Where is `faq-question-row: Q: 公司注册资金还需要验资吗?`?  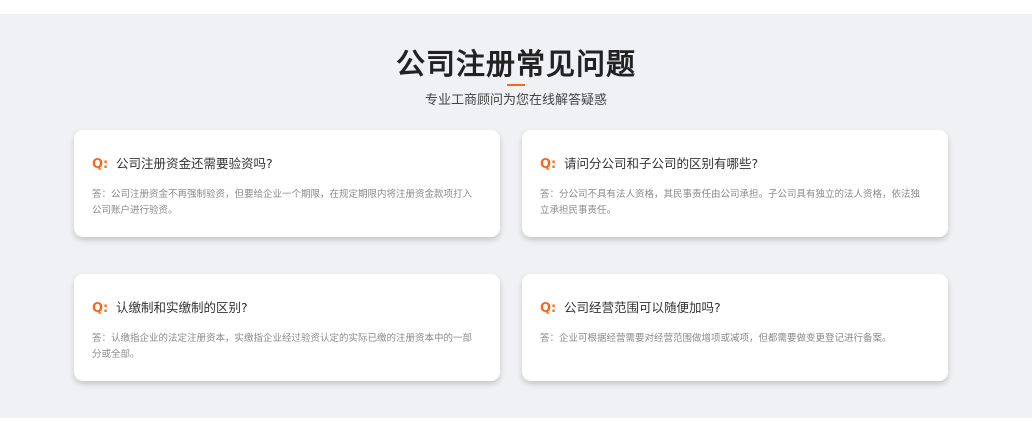 faq-question-row: Q: 公司注册资金还需要验资吗? is located at coordinates (288, 163).